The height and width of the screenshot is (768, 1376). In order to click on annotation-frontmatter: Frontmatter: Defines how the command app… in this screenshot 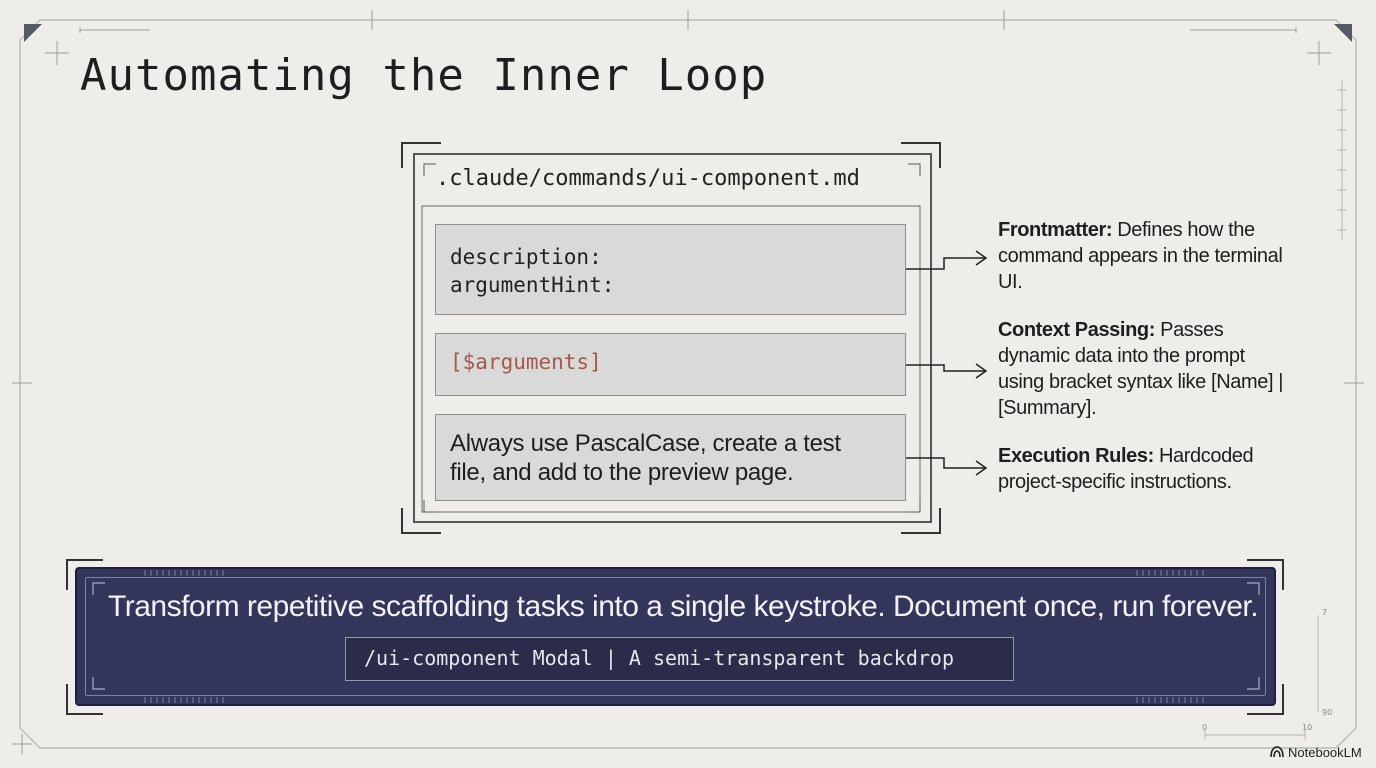, I will do `click(1143, 256)`.